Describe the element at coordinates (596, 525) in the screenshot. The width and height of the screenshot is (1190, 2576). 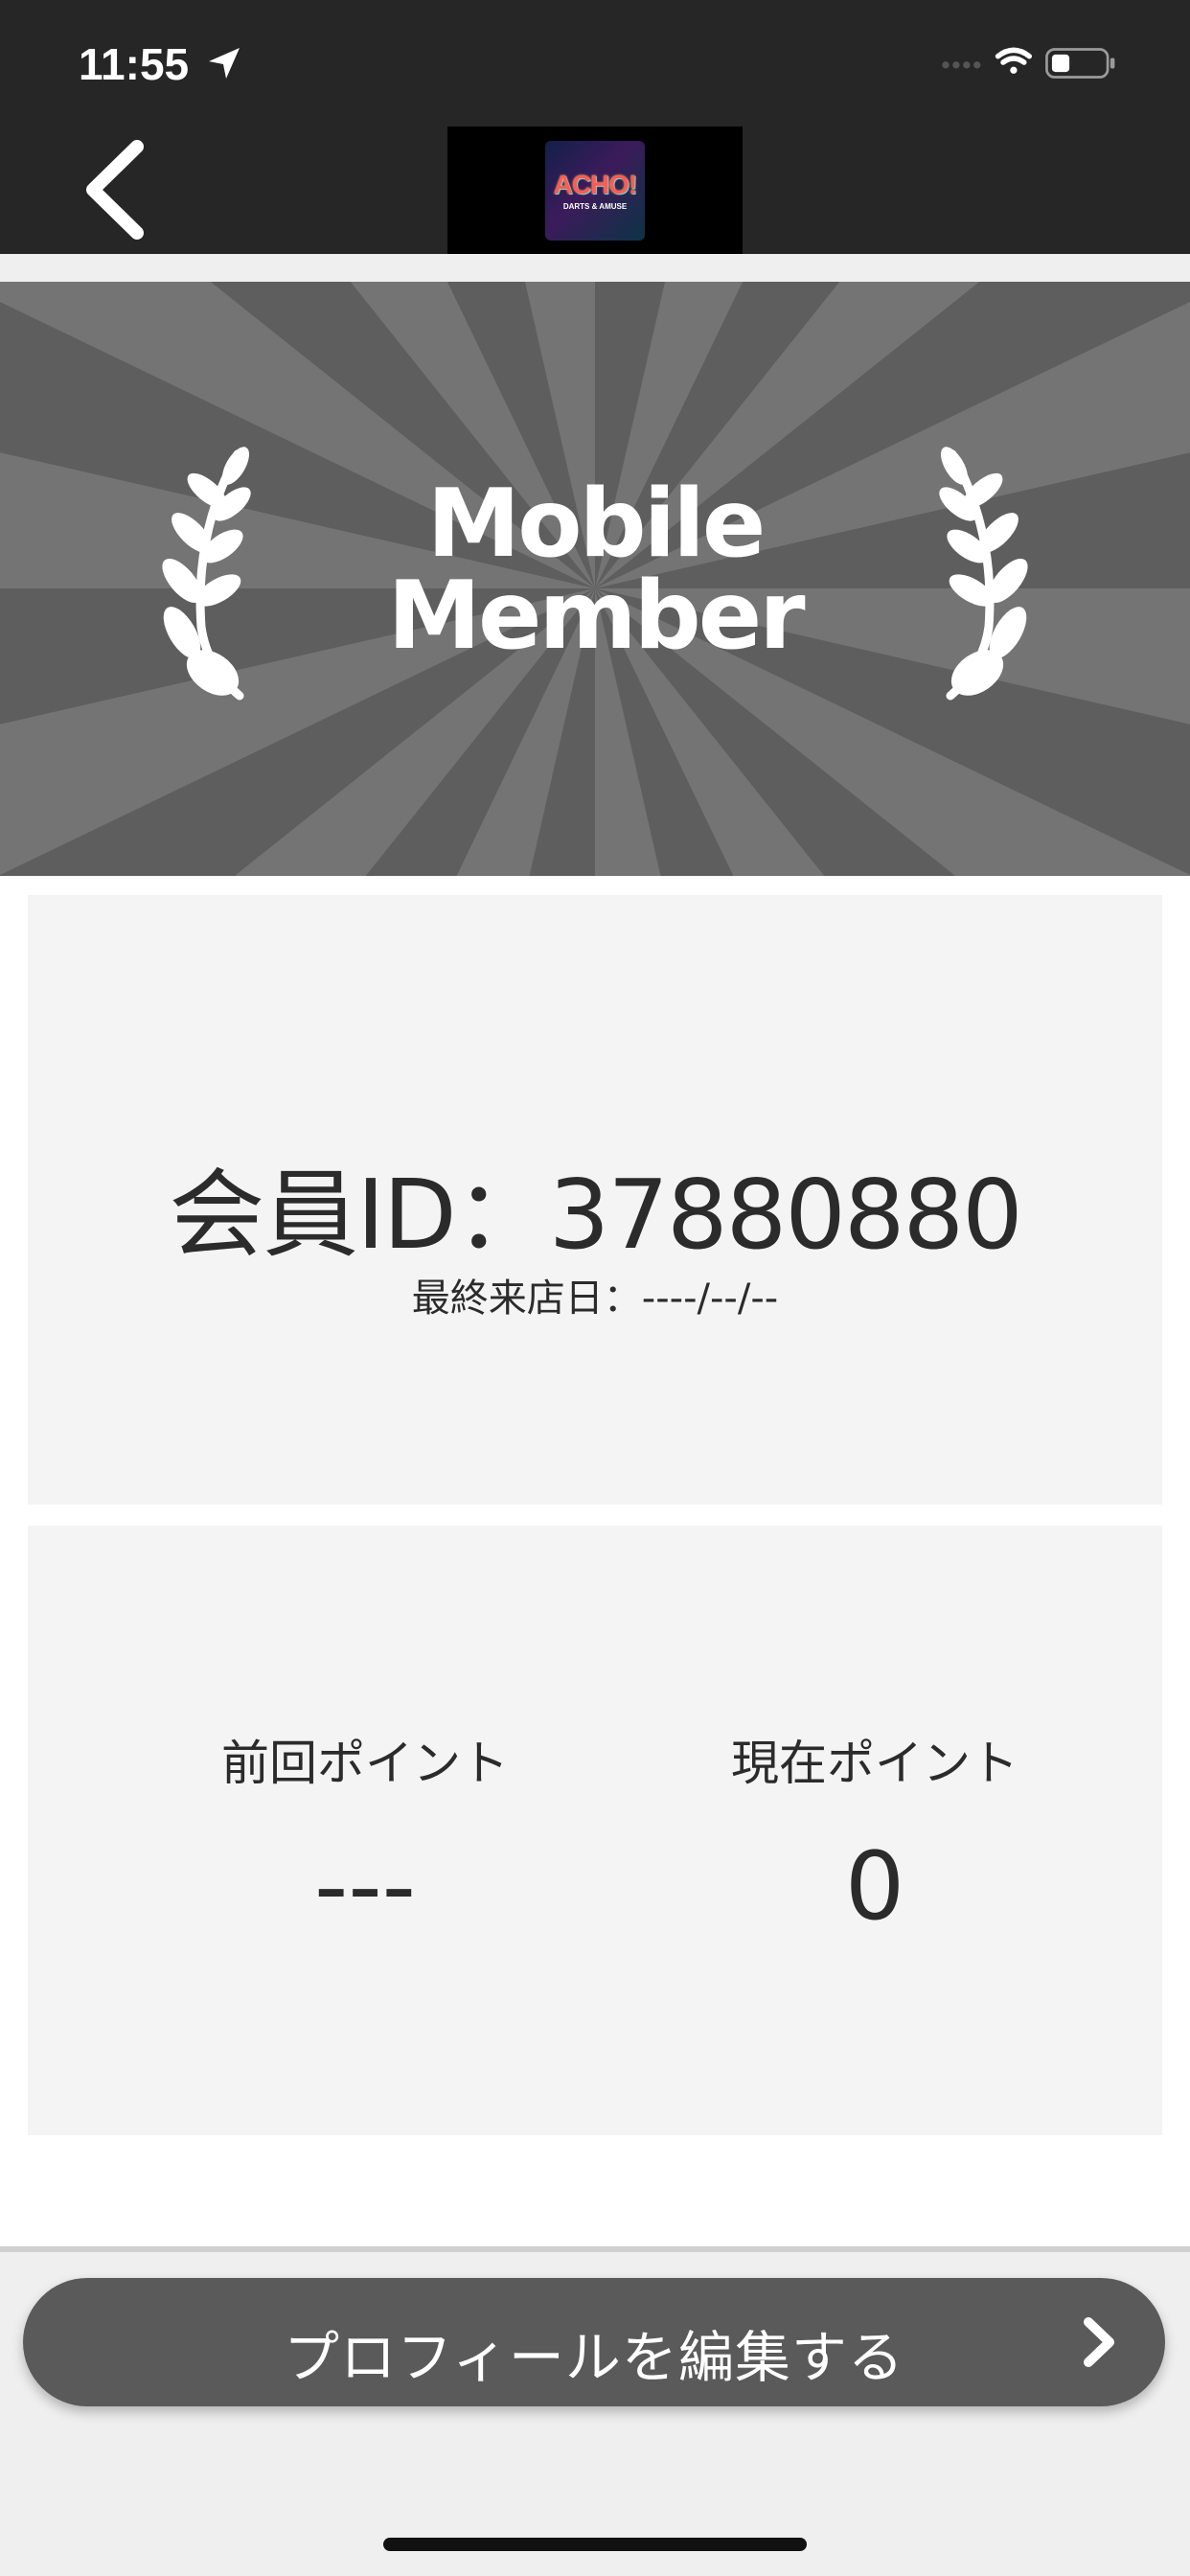
I see `banner-title-line1: Mobile` at that location.